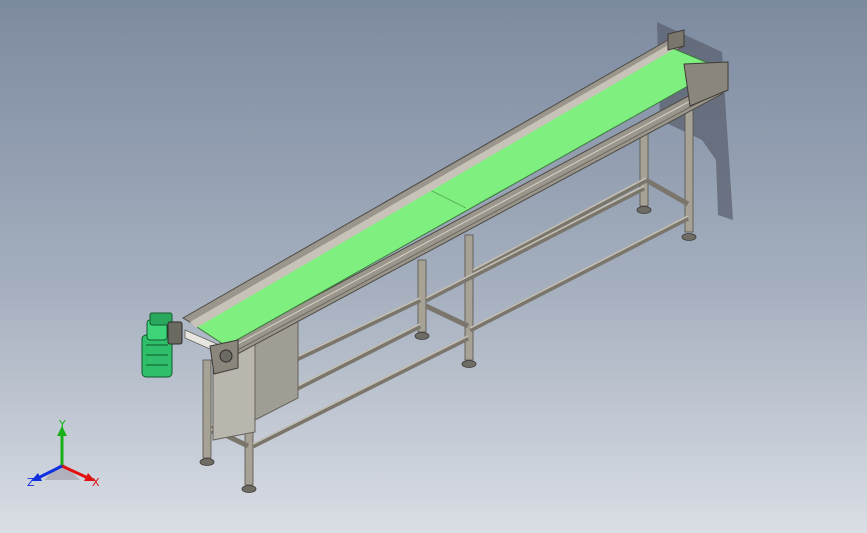 The height and width of the screenshot is (533, 867). Describe the element at coordinates (676, 40) in the screenshot. I see `tail-end-top` at that location.